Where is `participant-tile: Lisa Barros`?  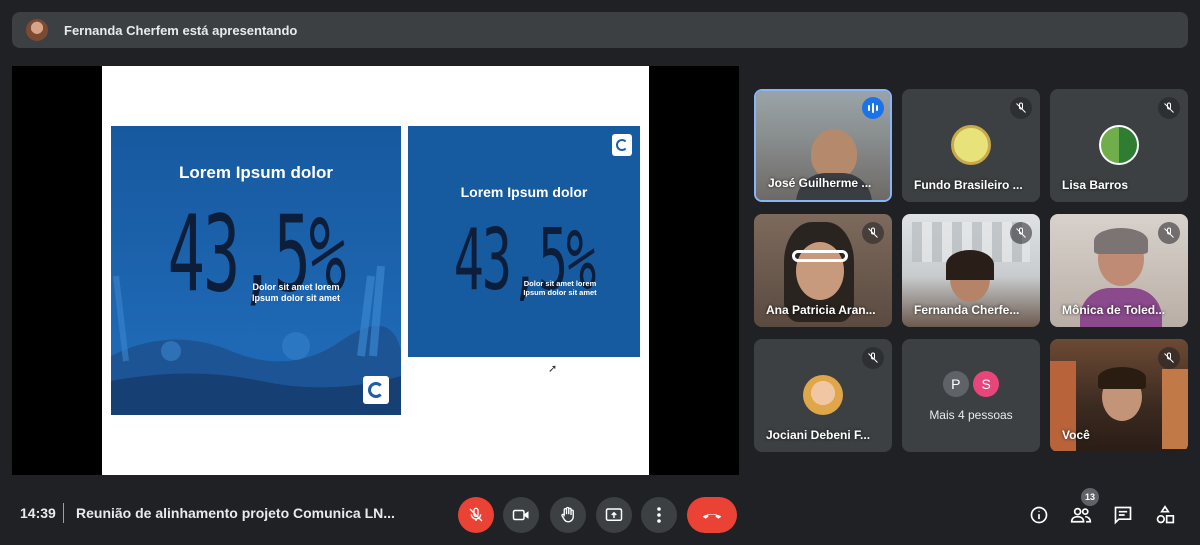 participant-tile: Lisa Barros is located at coordinates (1119, 145).